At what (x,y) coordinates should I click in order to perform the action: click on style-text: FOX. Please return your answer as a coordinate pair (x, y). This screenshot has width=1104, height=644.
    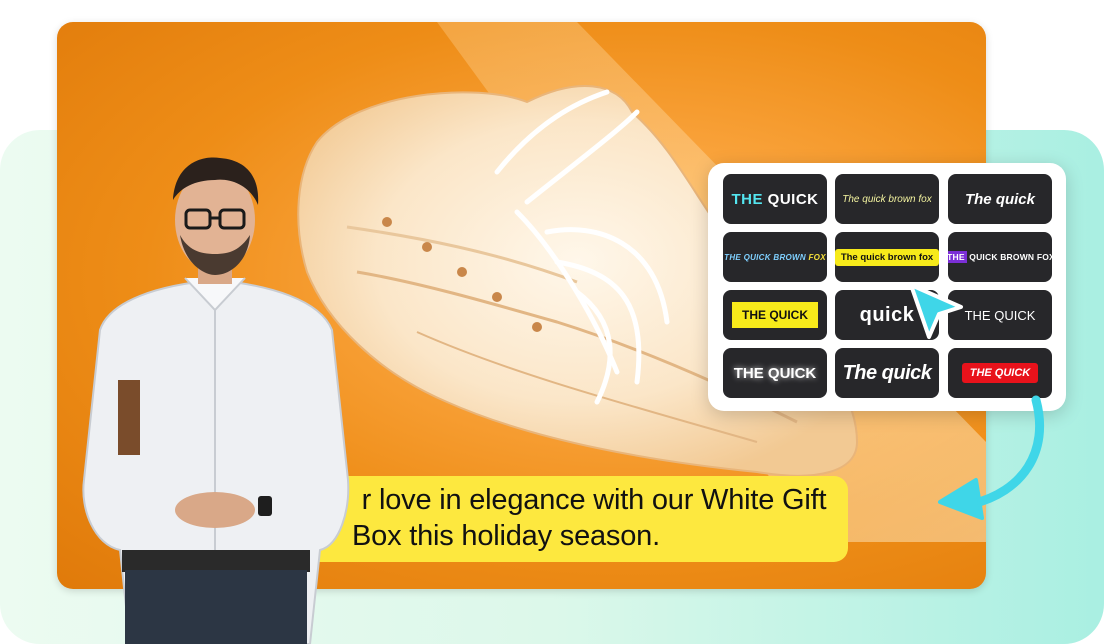
    Looking at the image, I should click on (817, 257).